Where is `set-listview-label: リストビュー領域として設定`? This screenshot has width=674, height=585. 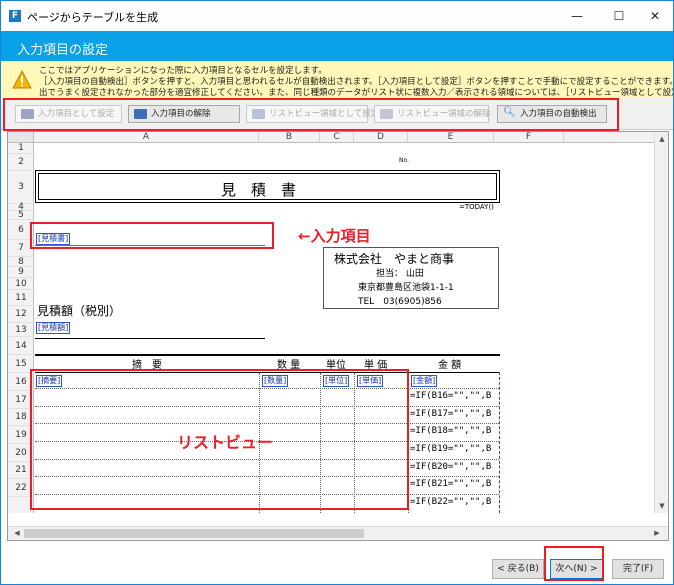
set-listview-label: リストビュー領域として設定 is located at coordinates (324, 114).